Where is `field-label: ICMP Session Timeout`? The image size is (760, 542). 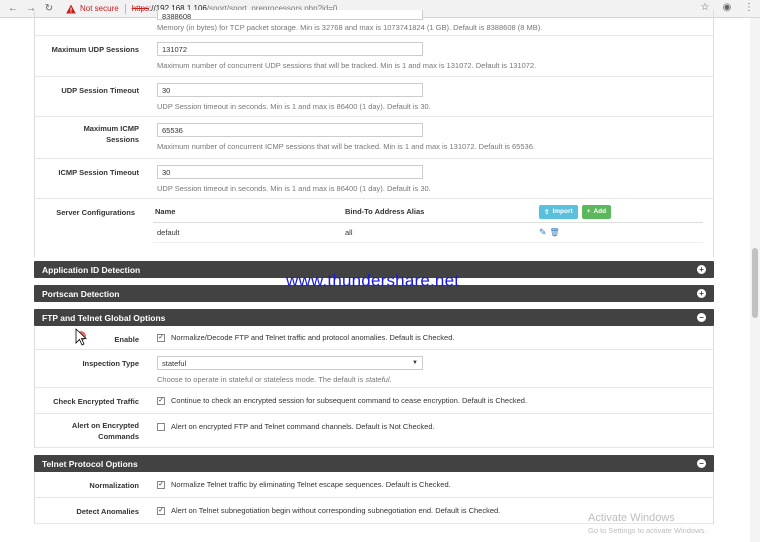 field-label: ICMP Session Timeout is located at coordinates (98, 172).